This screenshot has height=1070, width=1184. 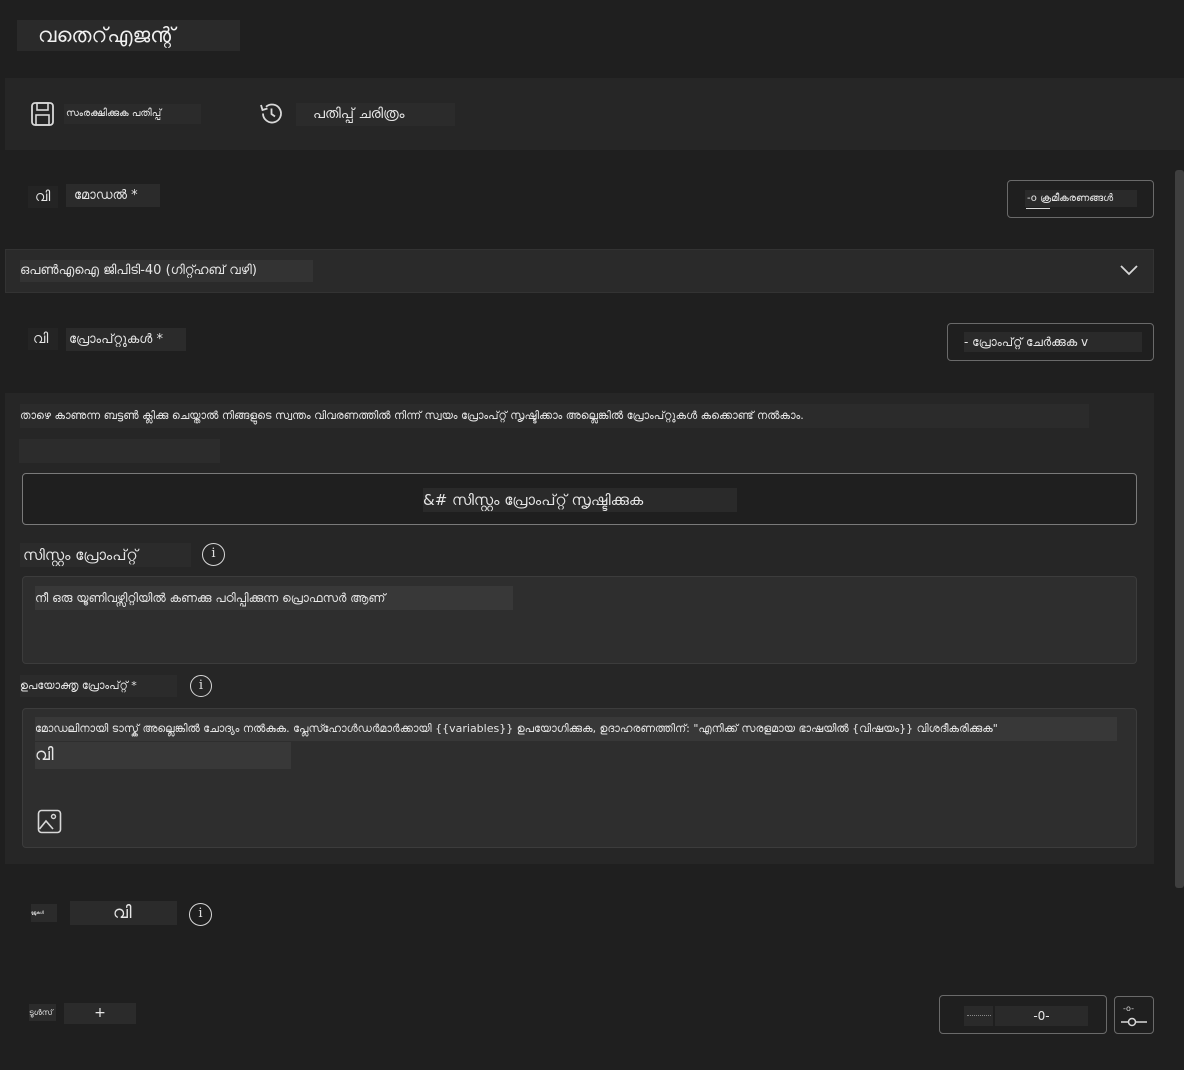 I want to click on save-version-button: സംരക്ഷിക്കുക പതിപ്പ്, so click(x=132, y=114).